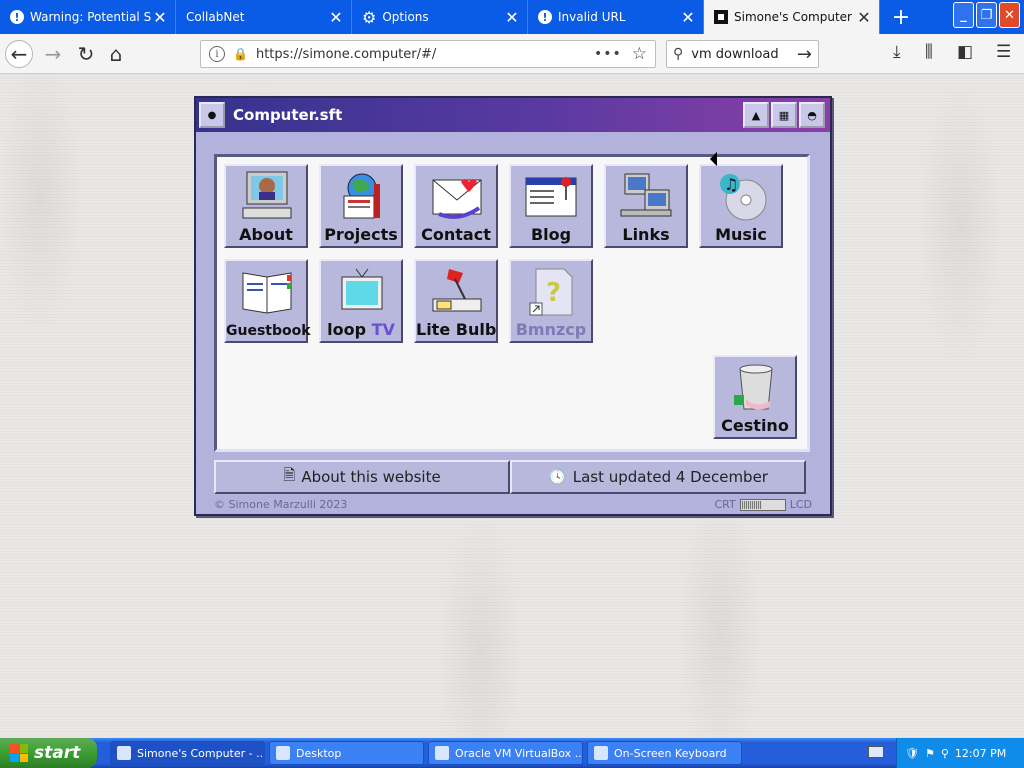 This screenshot has width=1024, height=768. I want to click on cd-music-icon: ♫, so click(743, 197).